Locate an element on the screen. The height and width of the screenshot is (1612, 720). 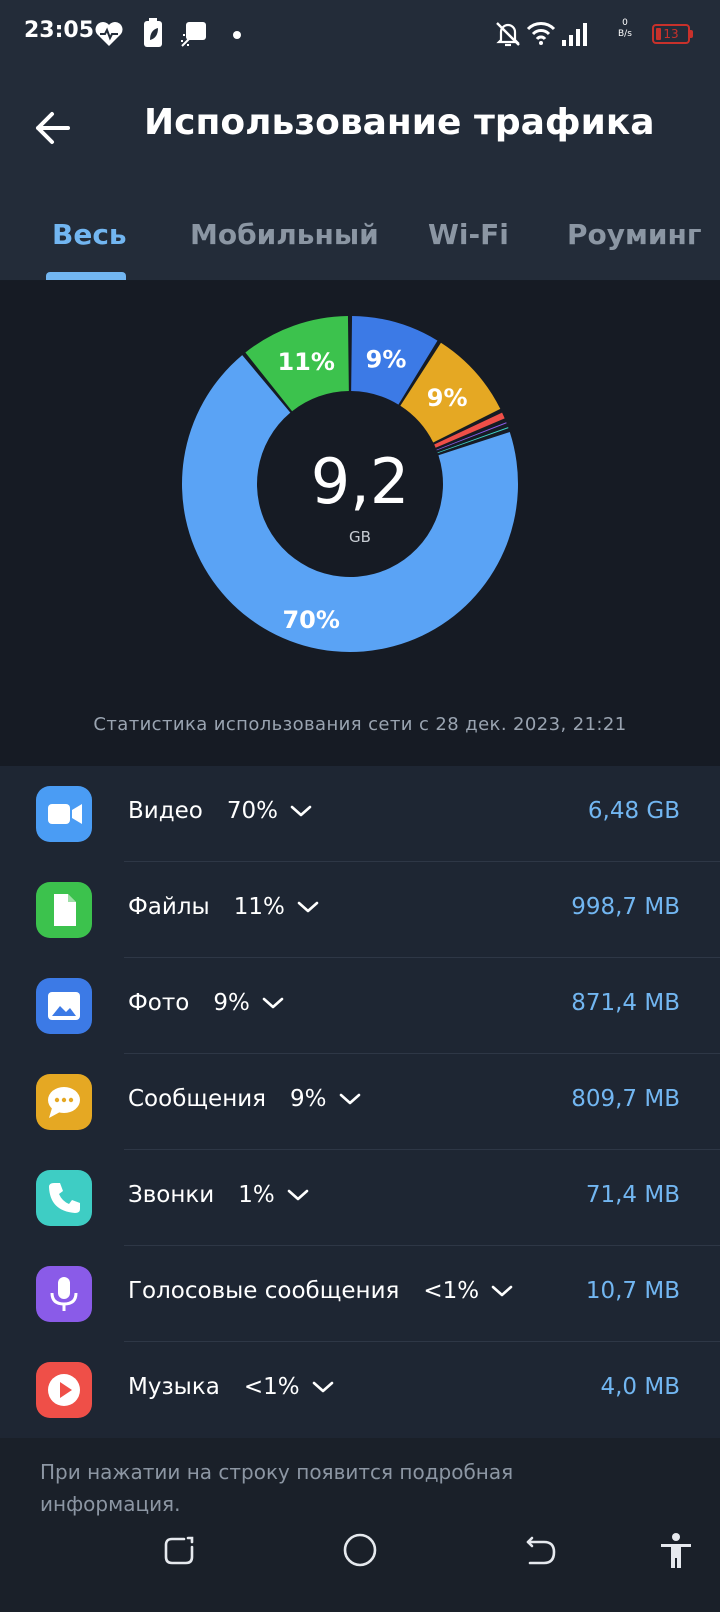
item-name: Голосовые сообщения is located at coordinates (264, 1291).